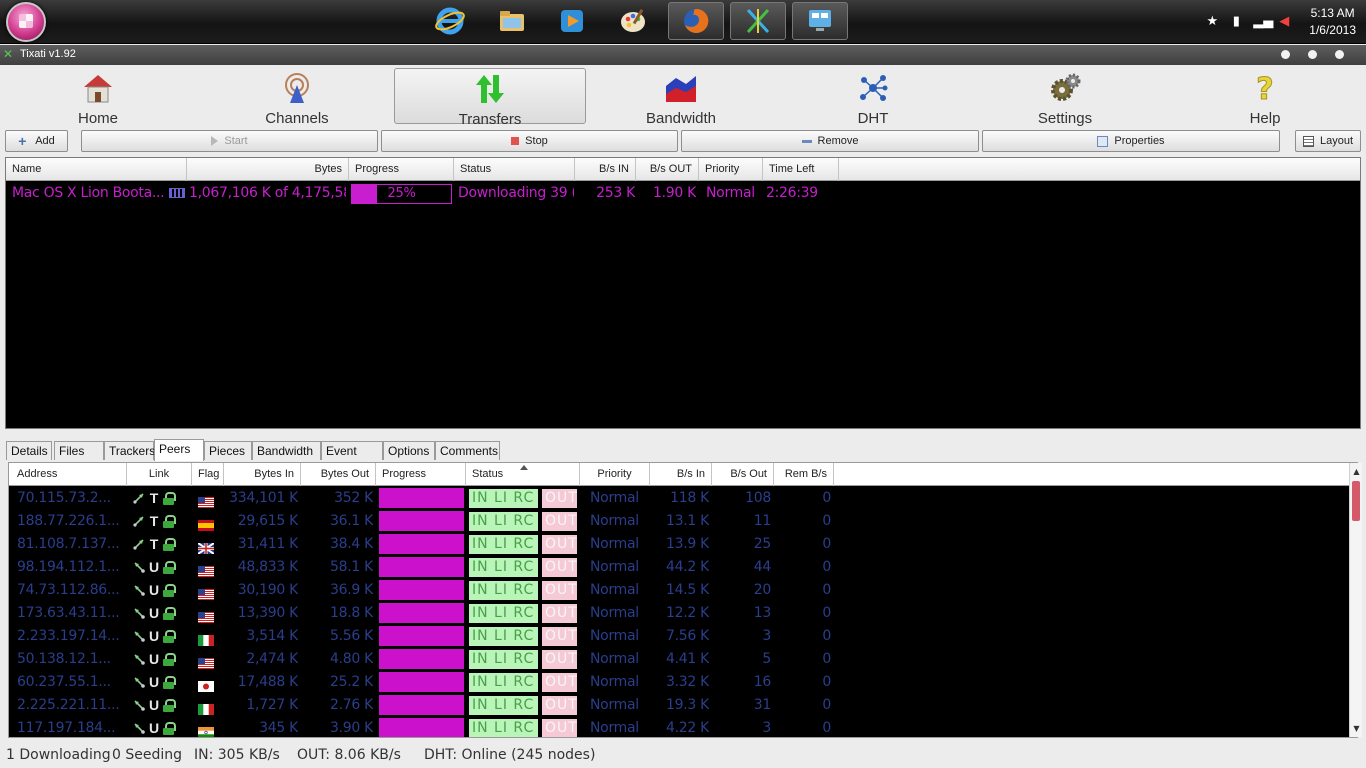 Image resolution: width=1366 pixels, height=768 pixels. Describe the element at coordinates (758, 21) in the screenshot. I see `tixati-taskbar-button` at that location.